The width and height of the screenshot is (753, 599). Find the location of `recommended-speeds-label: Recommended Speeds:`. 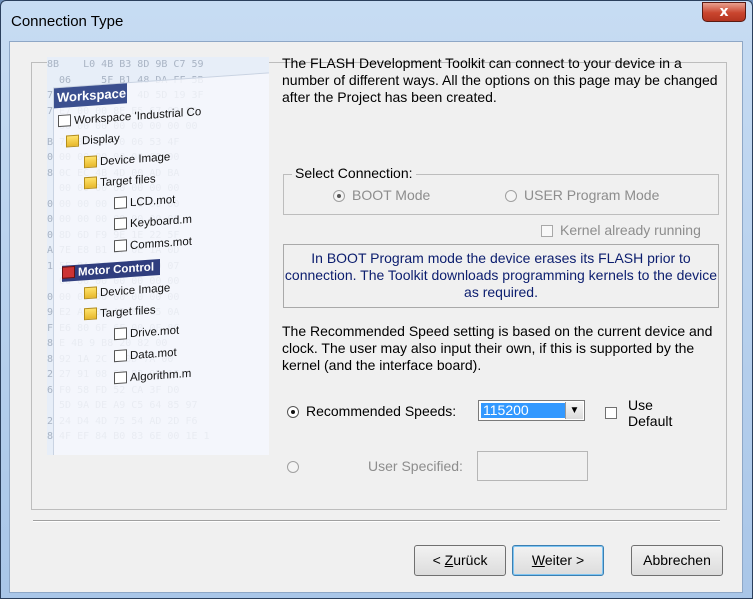

recommended-speeds-label: Recommended Speeds: is located at coordinates (381, 411).